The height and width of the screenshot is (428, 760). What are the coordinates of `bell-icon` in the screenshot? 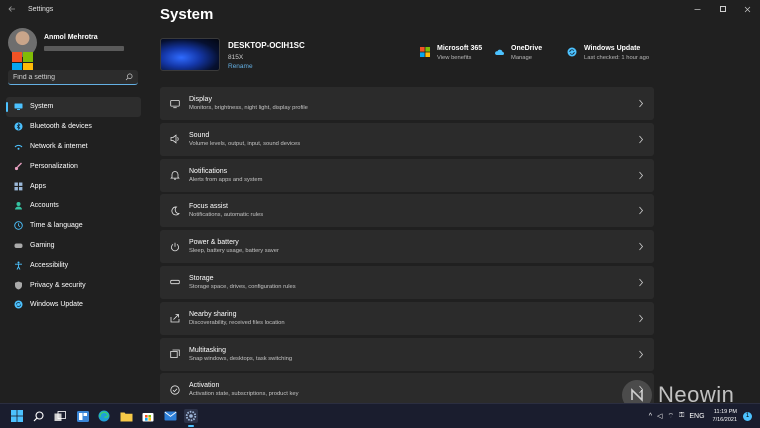 It's located at (175, 175).